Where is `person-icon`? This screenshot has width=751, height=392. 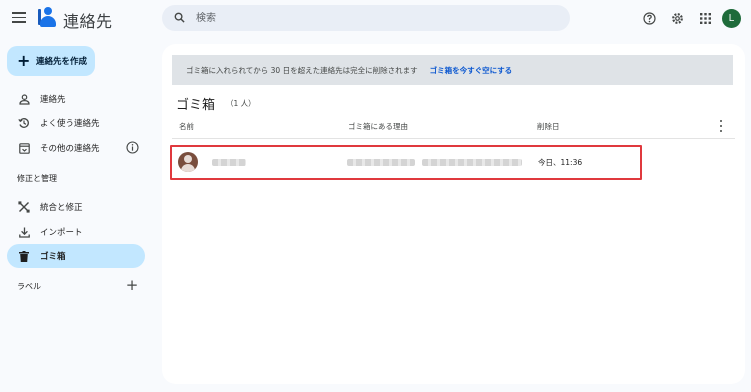 person-icon is located at coordinates (24, 99).